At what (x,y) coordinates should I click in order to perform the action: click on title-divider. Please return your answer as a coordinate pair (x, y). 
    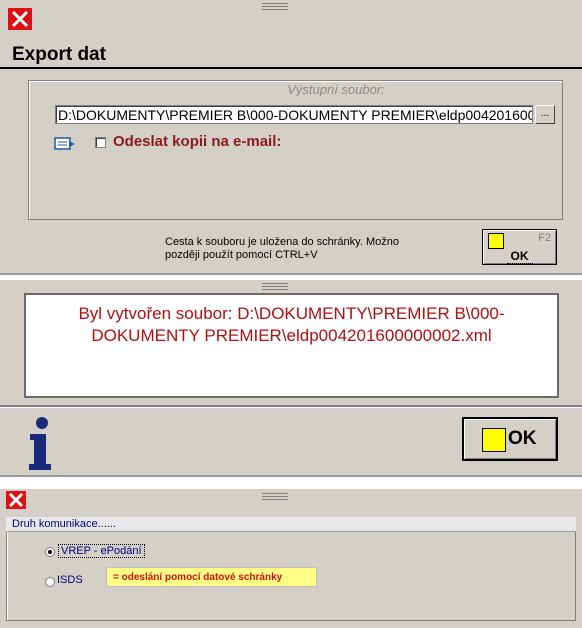
    Looking at the image, I should click on (291, 68).